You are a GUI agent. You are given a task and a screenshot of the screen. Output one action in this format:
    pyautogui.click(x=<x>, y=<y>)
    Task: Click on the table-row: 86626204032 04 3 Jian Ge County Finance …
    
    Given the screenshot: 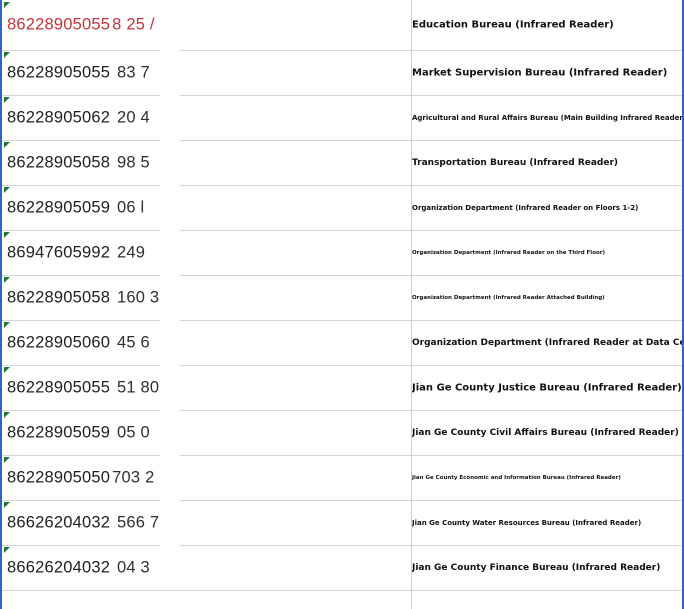 What is the action you would take?
    pyautogui.click(x=342, y=568)
    